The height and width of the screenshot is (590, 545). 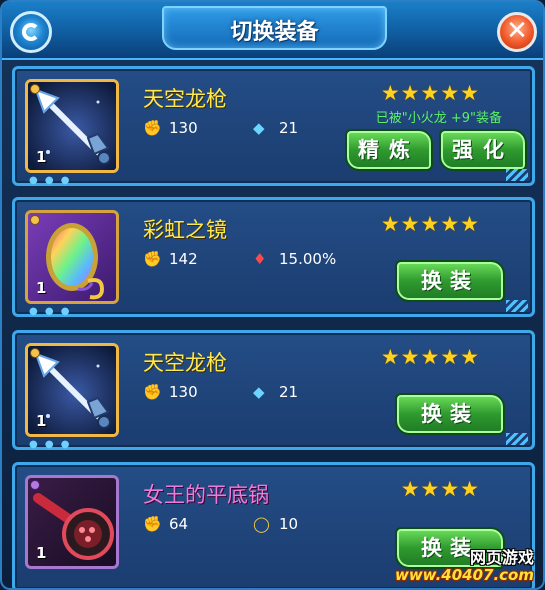 What do you see at coordinates (501, 557) in the screenshot?
I see `watermark-title: 网页游戏` at bounding box center [501, 557].